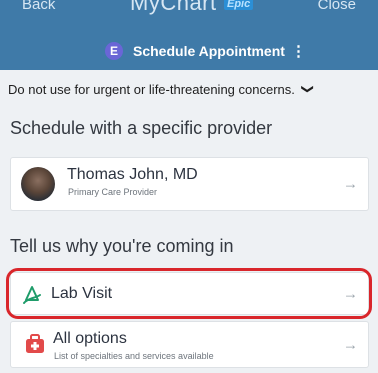 The height and width of the screenshot is (373, 378). What do you see at coordinates (90, 338) in the screenshot?
I see `all-options-label: All options` at bounding box center [90, 338].